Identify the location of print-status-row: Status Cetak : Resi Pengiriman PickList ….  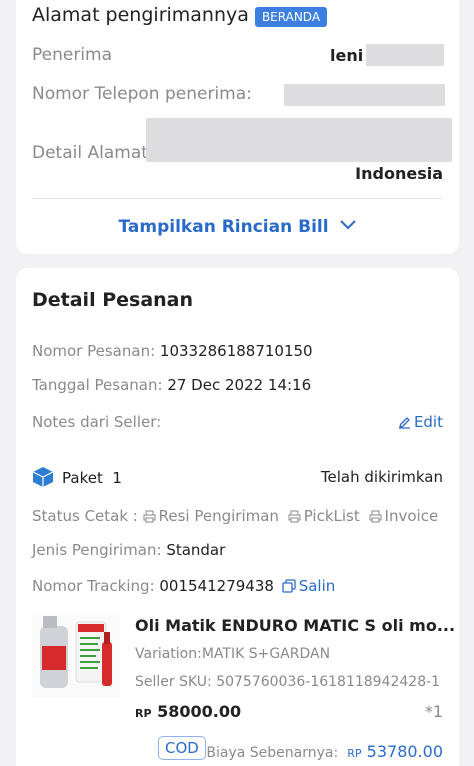
(235, 516).